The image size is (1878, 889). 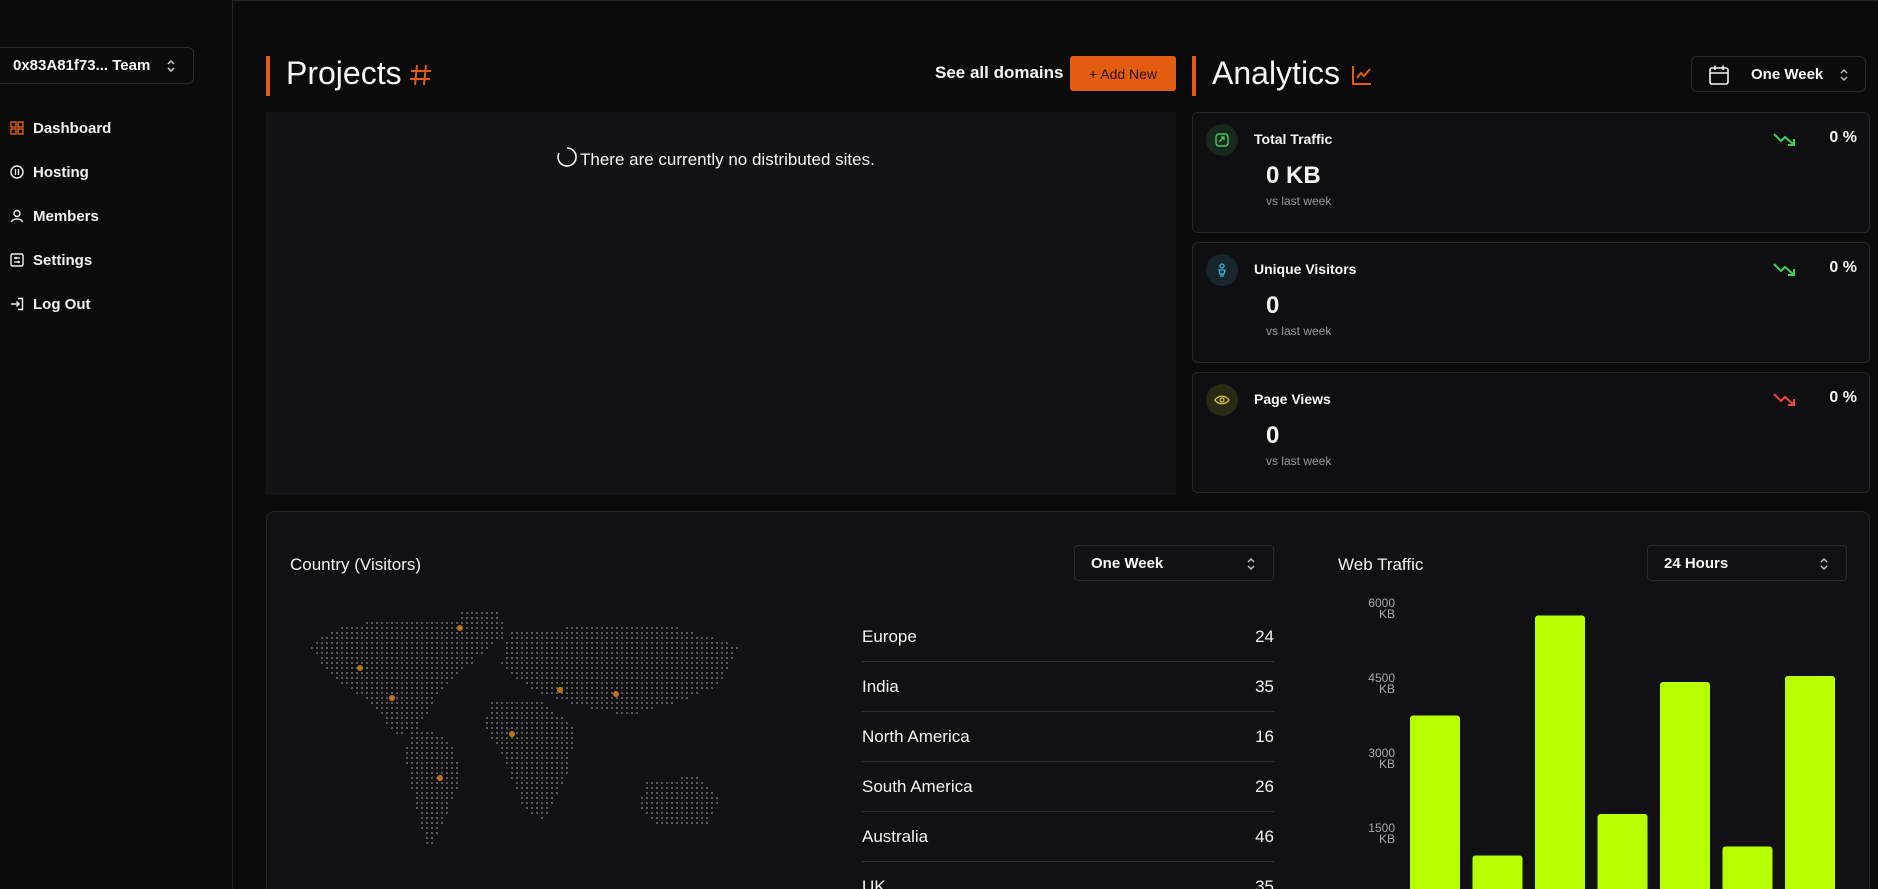 What do you see at coordinates (61, 172) in the screenshot?
I see `sidebar-item-label: Hosting` at bounding box center [61, 172].